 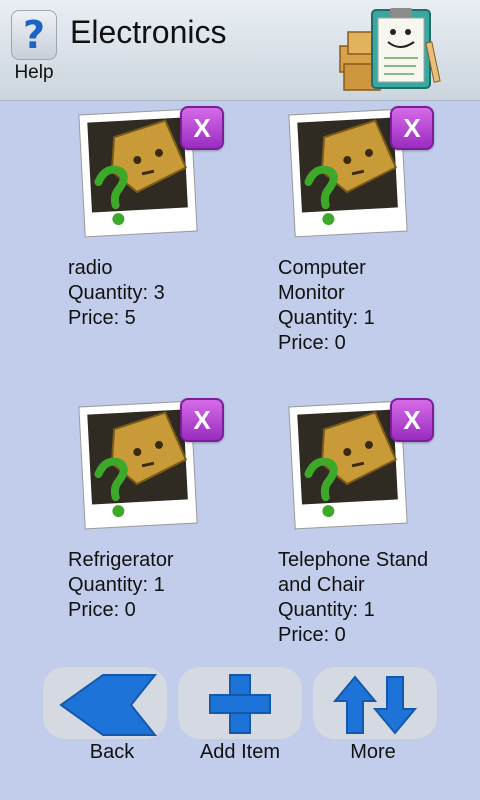 I want to click on back-label: Back, so click(x=112, y=752).